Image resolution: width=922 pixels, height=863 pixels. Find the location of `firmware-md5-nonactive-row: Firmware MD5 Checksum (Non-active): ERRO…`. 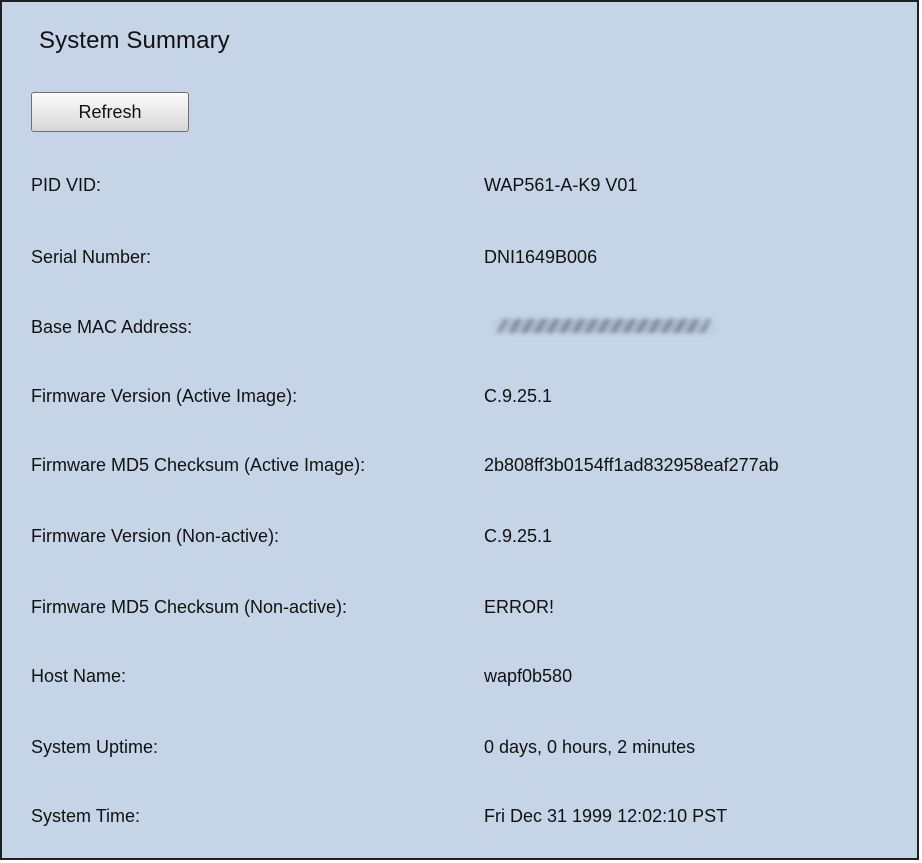

firmware-md5-nonactive-row: Firmware MD5 Checksum (Non-active): ERRO… is located at coordinates (459, 615).